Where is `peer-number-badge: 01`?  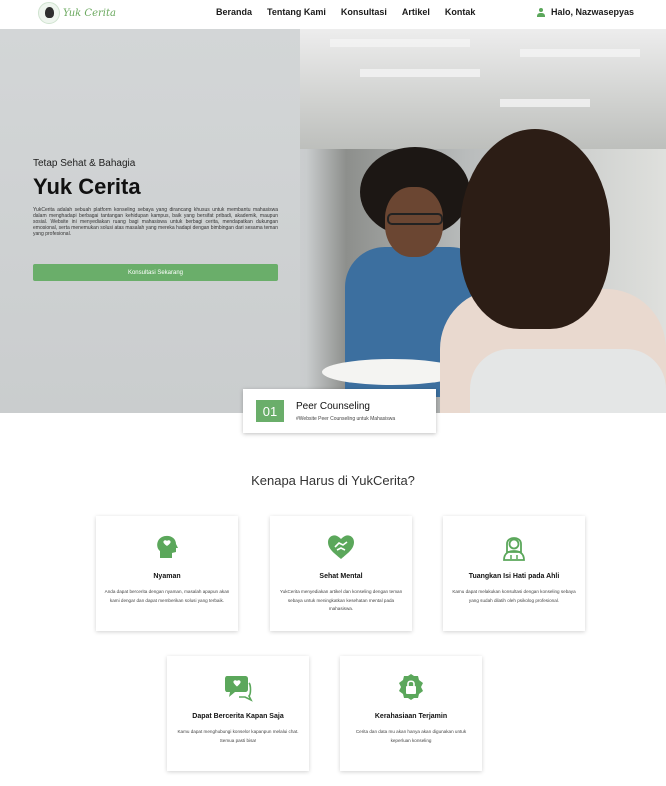
peer-number-badge: 01 is located at coordinates (270, 411).